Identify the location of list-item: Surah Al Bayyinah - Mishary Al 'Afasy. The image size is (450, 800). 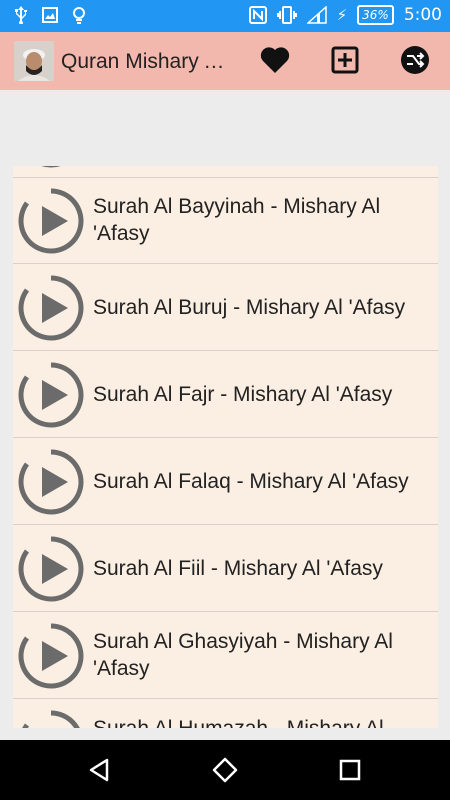
(225, 220).